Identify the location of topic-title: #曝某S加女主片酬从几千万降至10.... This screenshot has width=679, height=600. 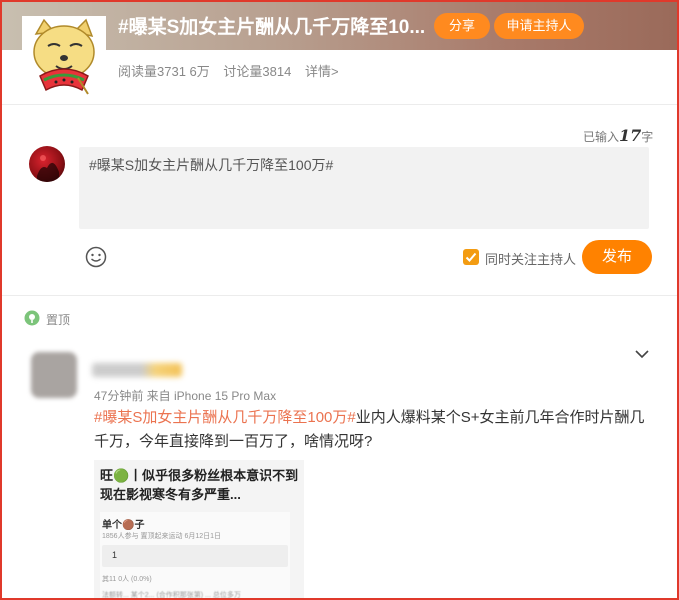
(272, 27).